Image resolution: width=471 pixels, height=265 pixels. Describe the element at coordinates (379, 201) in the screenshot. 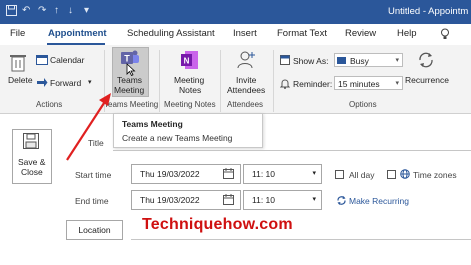

I see `make-recurring-link: Make Recurring` at that location.